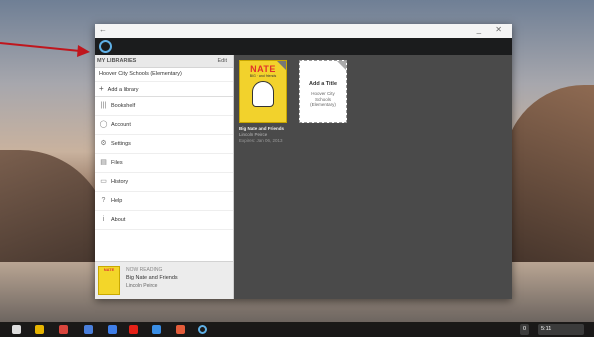 Image resolution: width=594 pixels, height=337 pixels. I want to click on clock: 5:11, so click(561, 329).